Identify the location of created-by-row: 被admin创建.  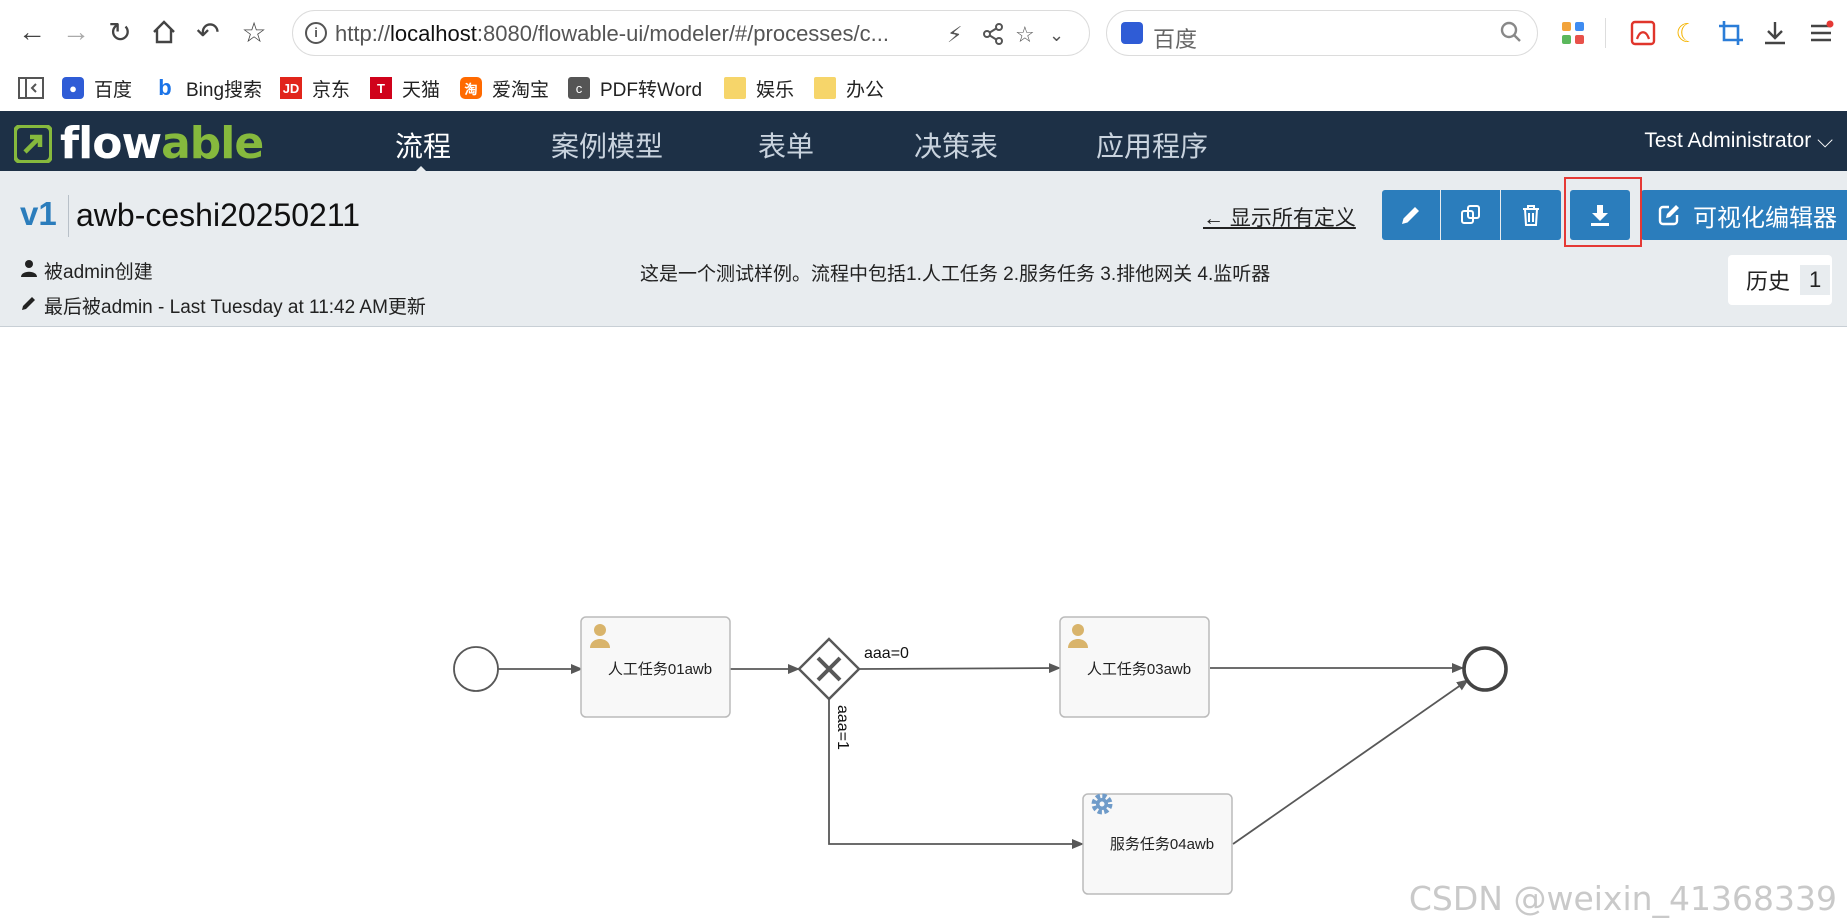
(86, 270).